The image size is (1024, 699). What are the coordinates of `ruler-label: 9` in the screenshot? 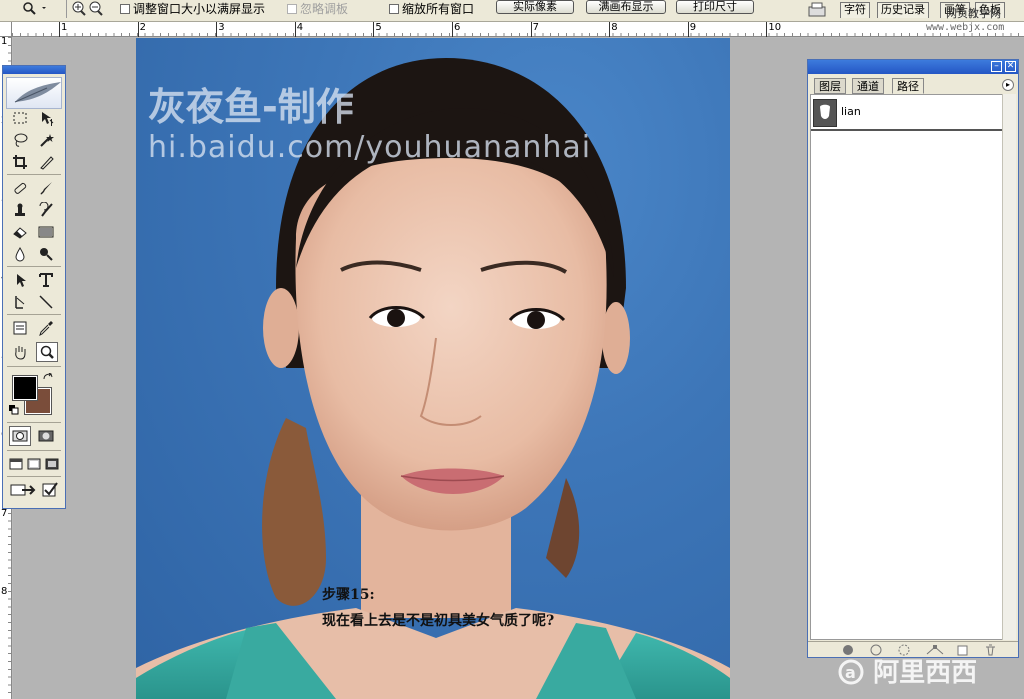 It's located at (693, 27).